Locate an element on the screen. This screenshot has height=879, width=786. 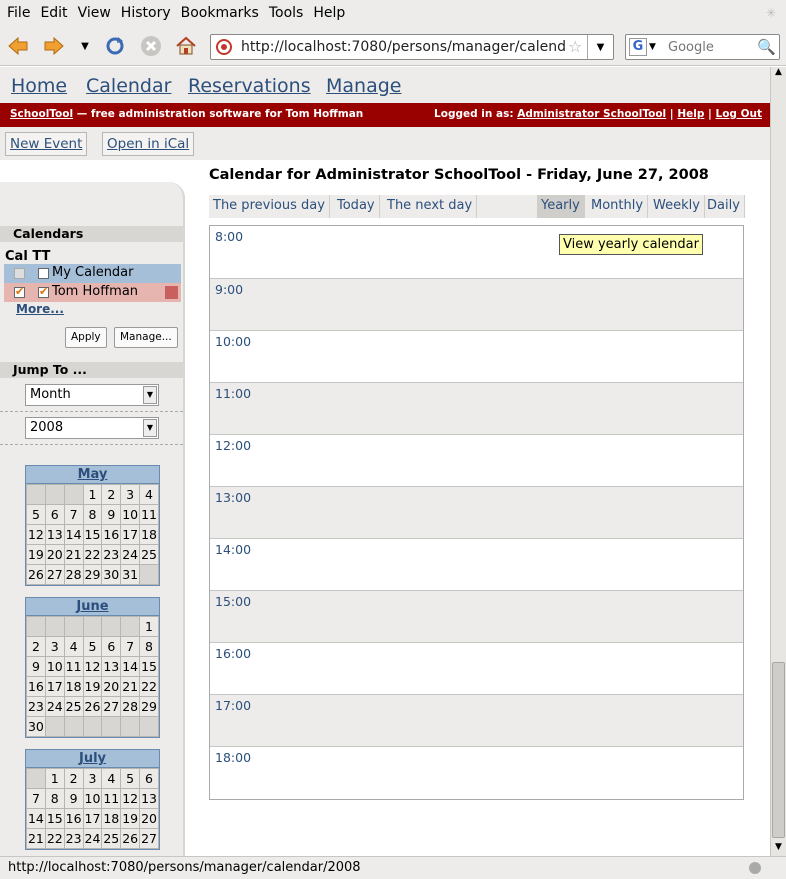
tab-today: Today is located at coordinates (356, 206).